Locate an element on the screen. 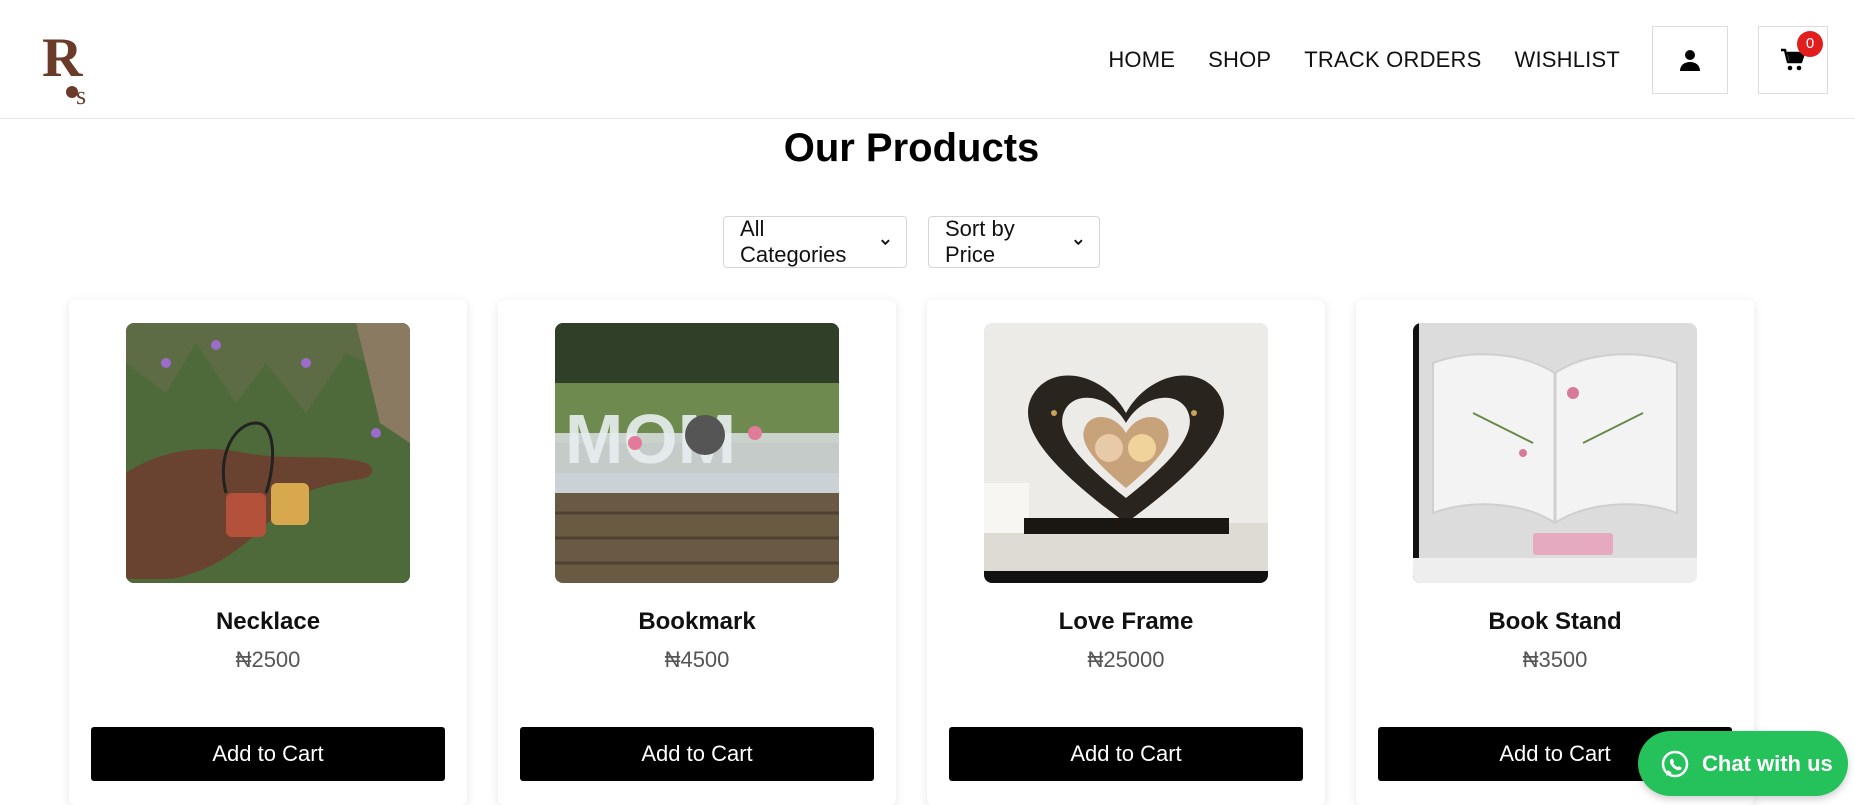  product-card: Love Frame ₦25000 Add to Cart is located at coordinates (1126, 552).